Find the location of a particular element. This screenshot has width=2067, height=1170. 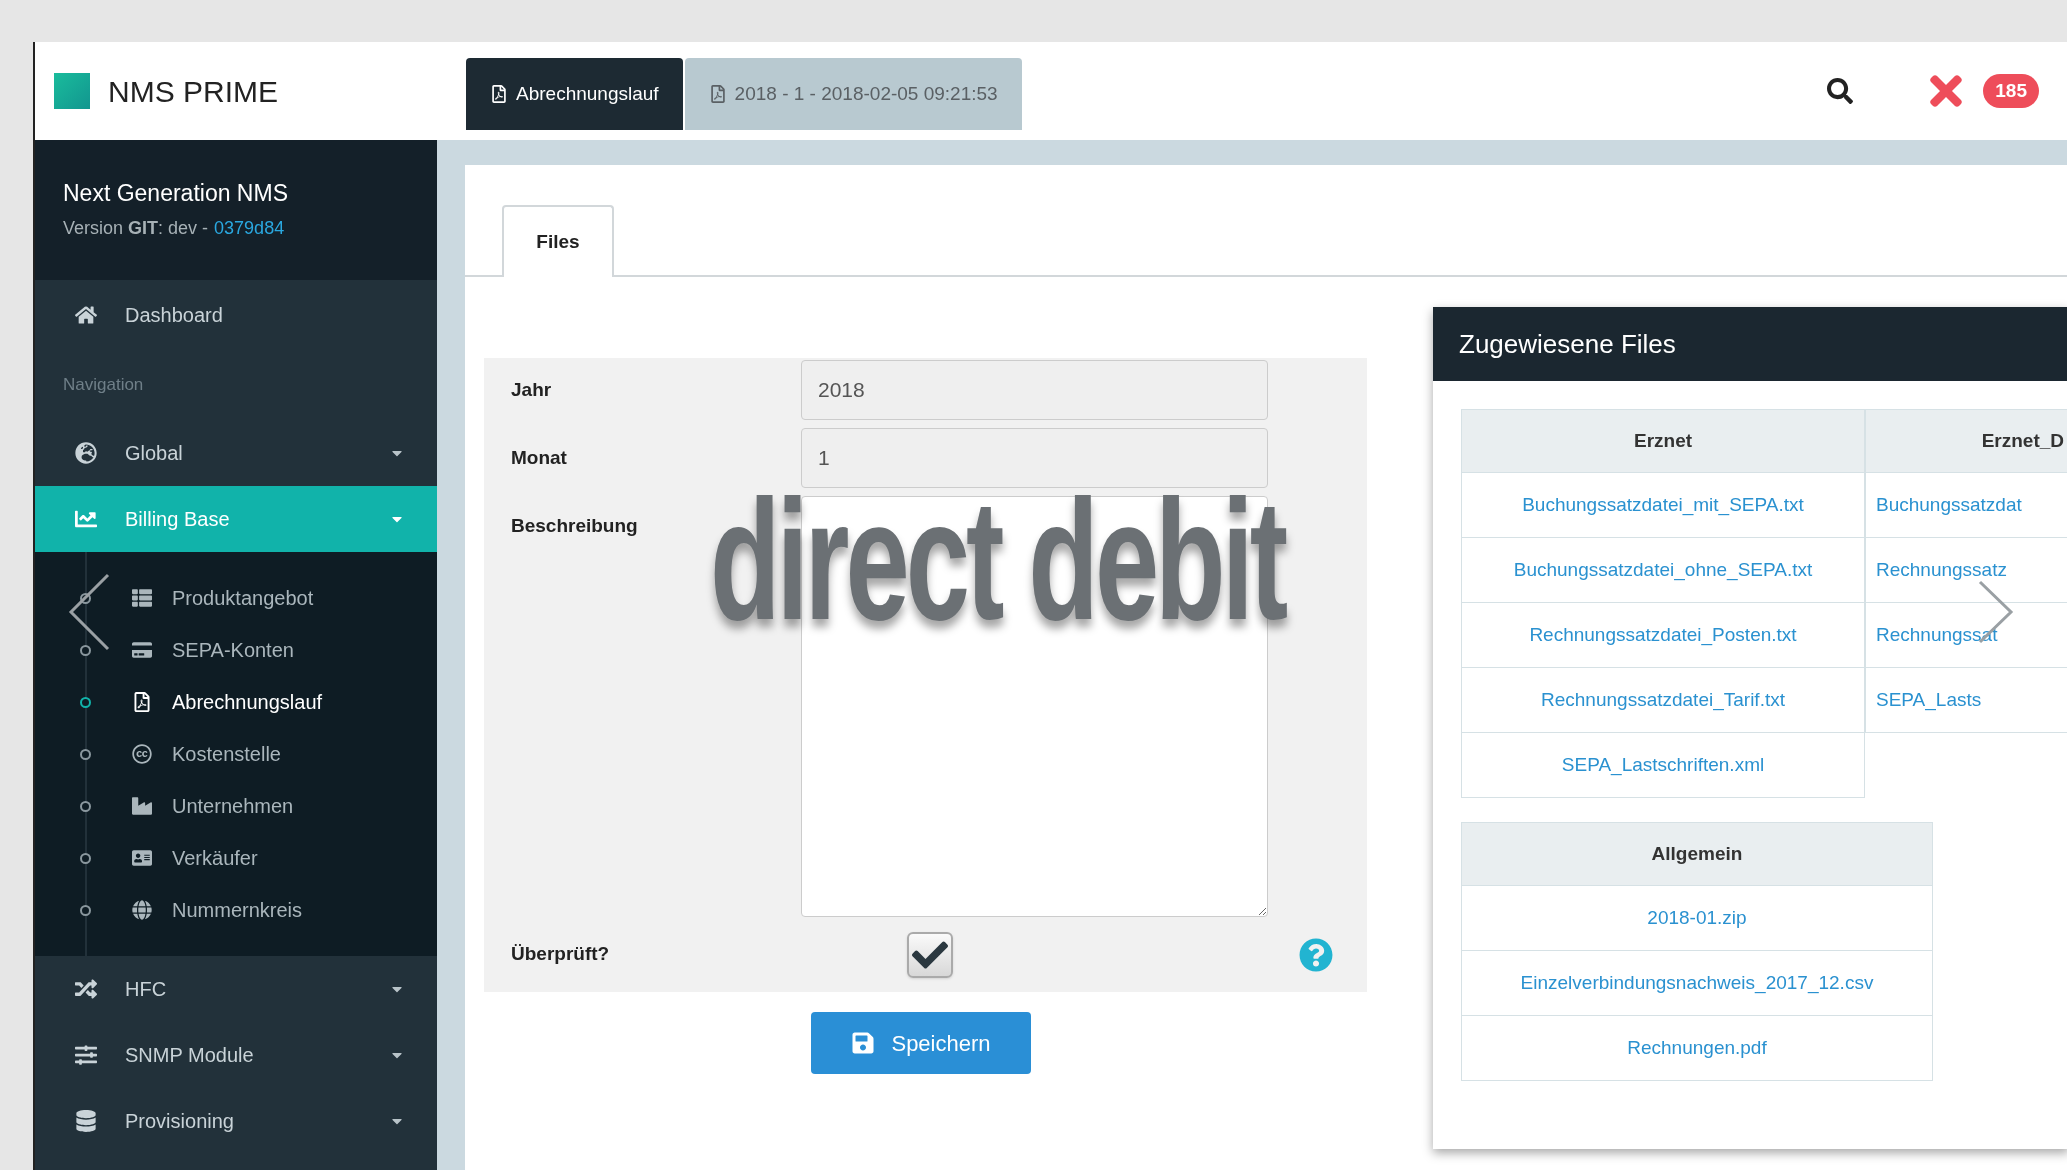

sidebar-item: Provisioning is located at coordinates (236, 1121).